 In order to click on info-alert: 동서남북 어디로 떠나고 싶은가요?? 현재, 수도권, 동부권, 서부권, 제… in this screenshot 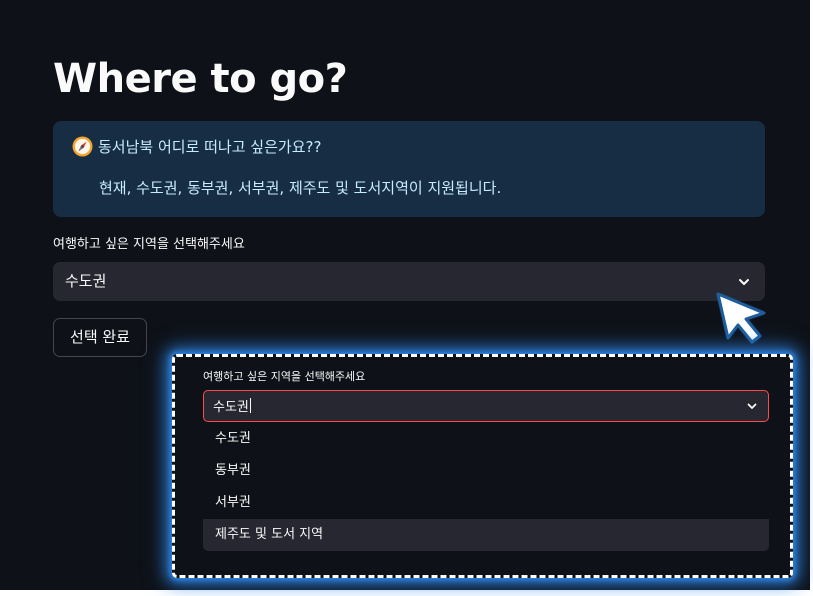, I will do `click(409, 169)`.